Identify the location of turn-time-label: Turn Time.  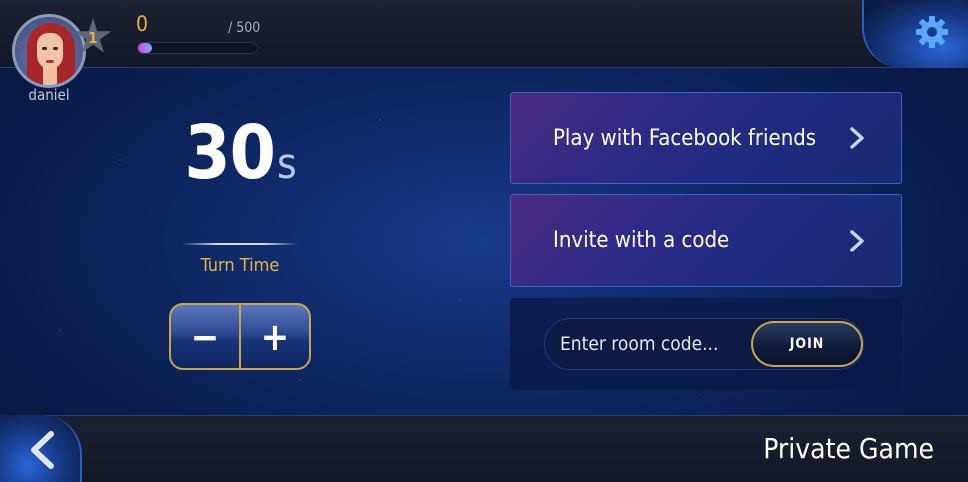
(240, 265).